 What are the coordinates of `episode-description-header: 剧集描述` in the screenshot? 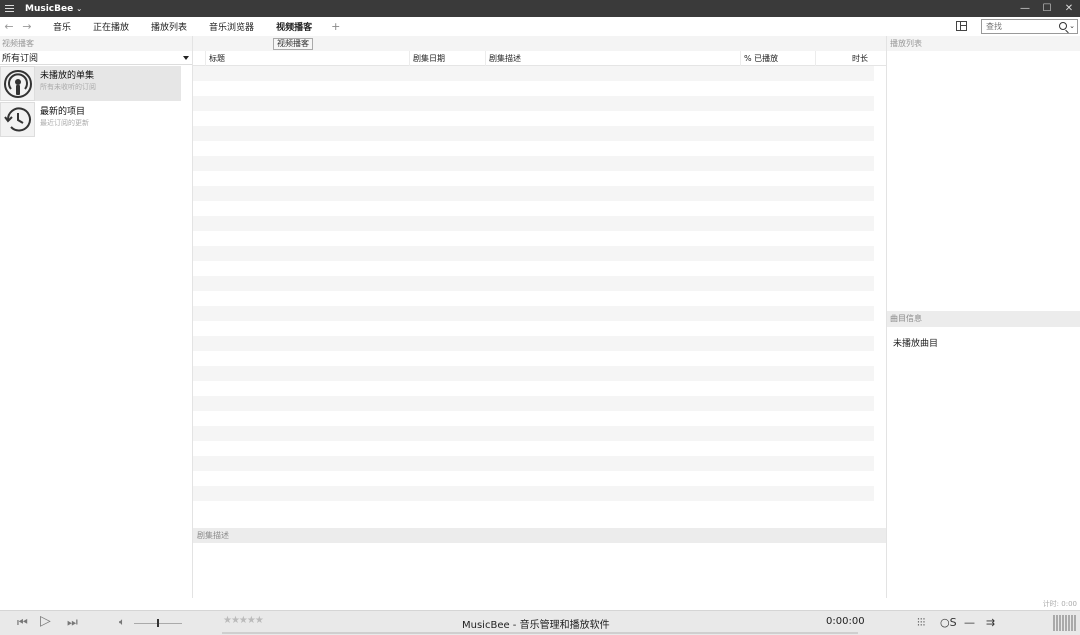 It's located at (539, 535).